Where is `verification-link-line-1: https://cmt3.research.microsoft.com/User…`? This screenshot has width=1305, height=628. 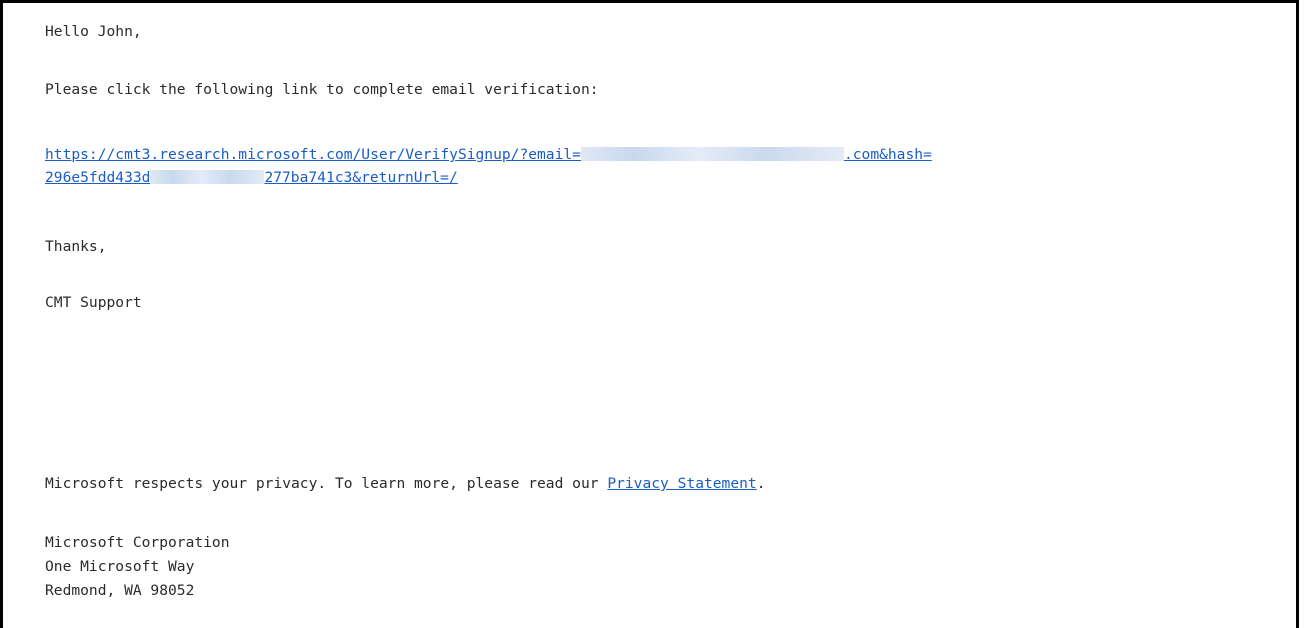
verification-link-line-1: https://cmt3.research.microsoft.com/User… is located at coordinates (488, 155).